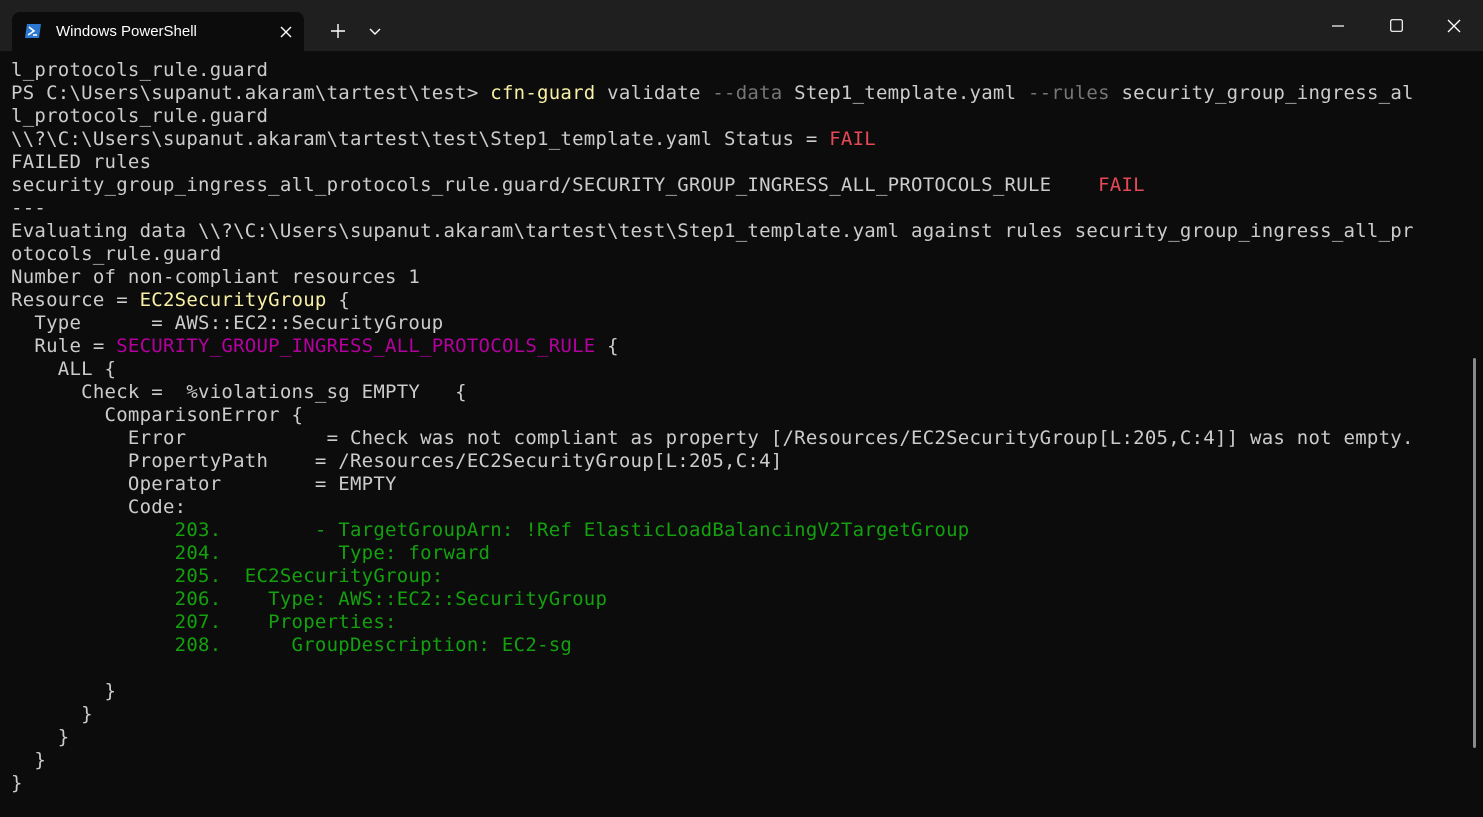 The height and width of the screenshot is (817, 1483). What do you see at coordinates (736, 323) in the screenshot?
I see `terminal-line: Type = AWS::EC2::SecurityGroup` at bounding box center [736, 323].